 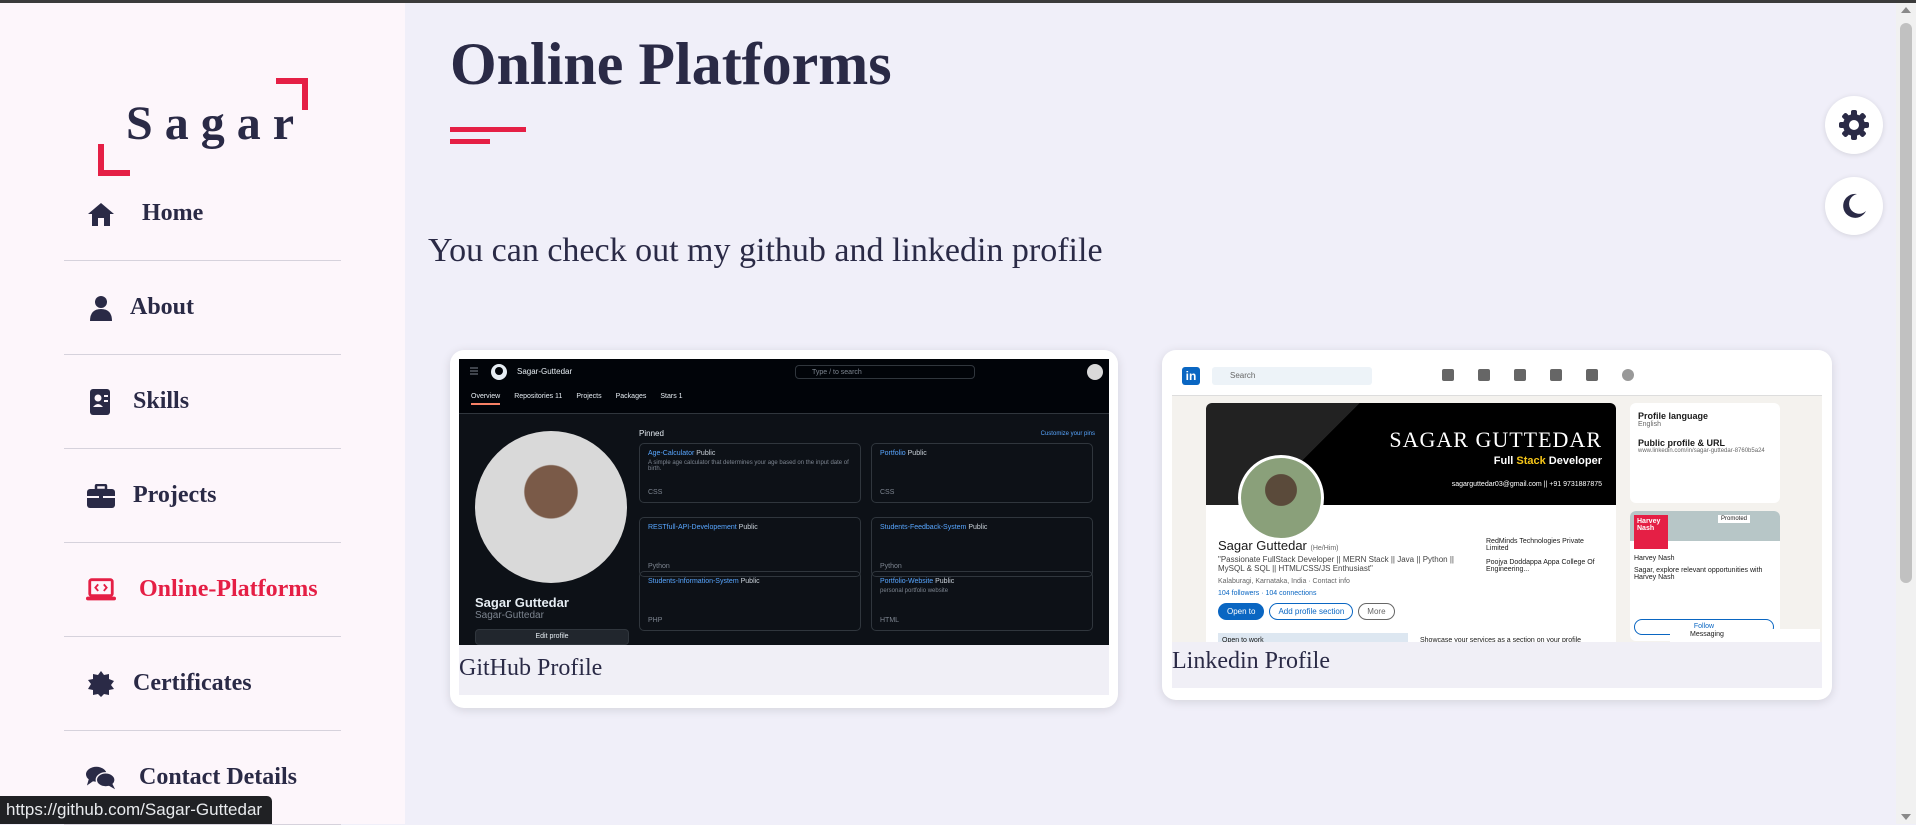 I want to click on scrollbar, so click(x=1906, y=413).